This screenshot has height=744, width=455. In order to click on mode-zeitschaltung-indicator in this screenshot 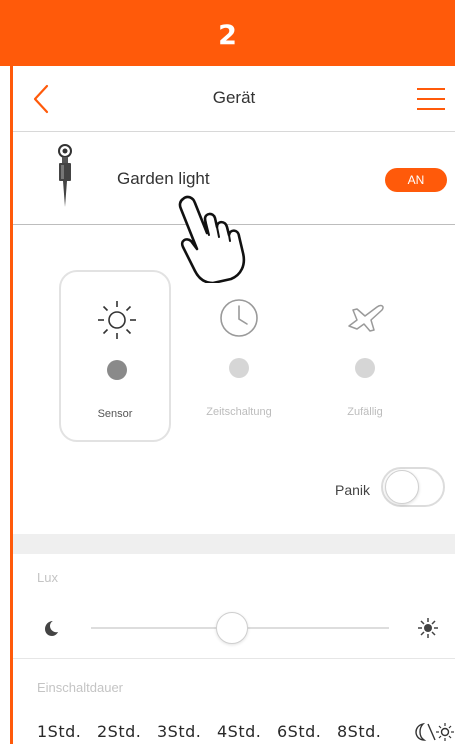, I will do `click(239, 368)`.